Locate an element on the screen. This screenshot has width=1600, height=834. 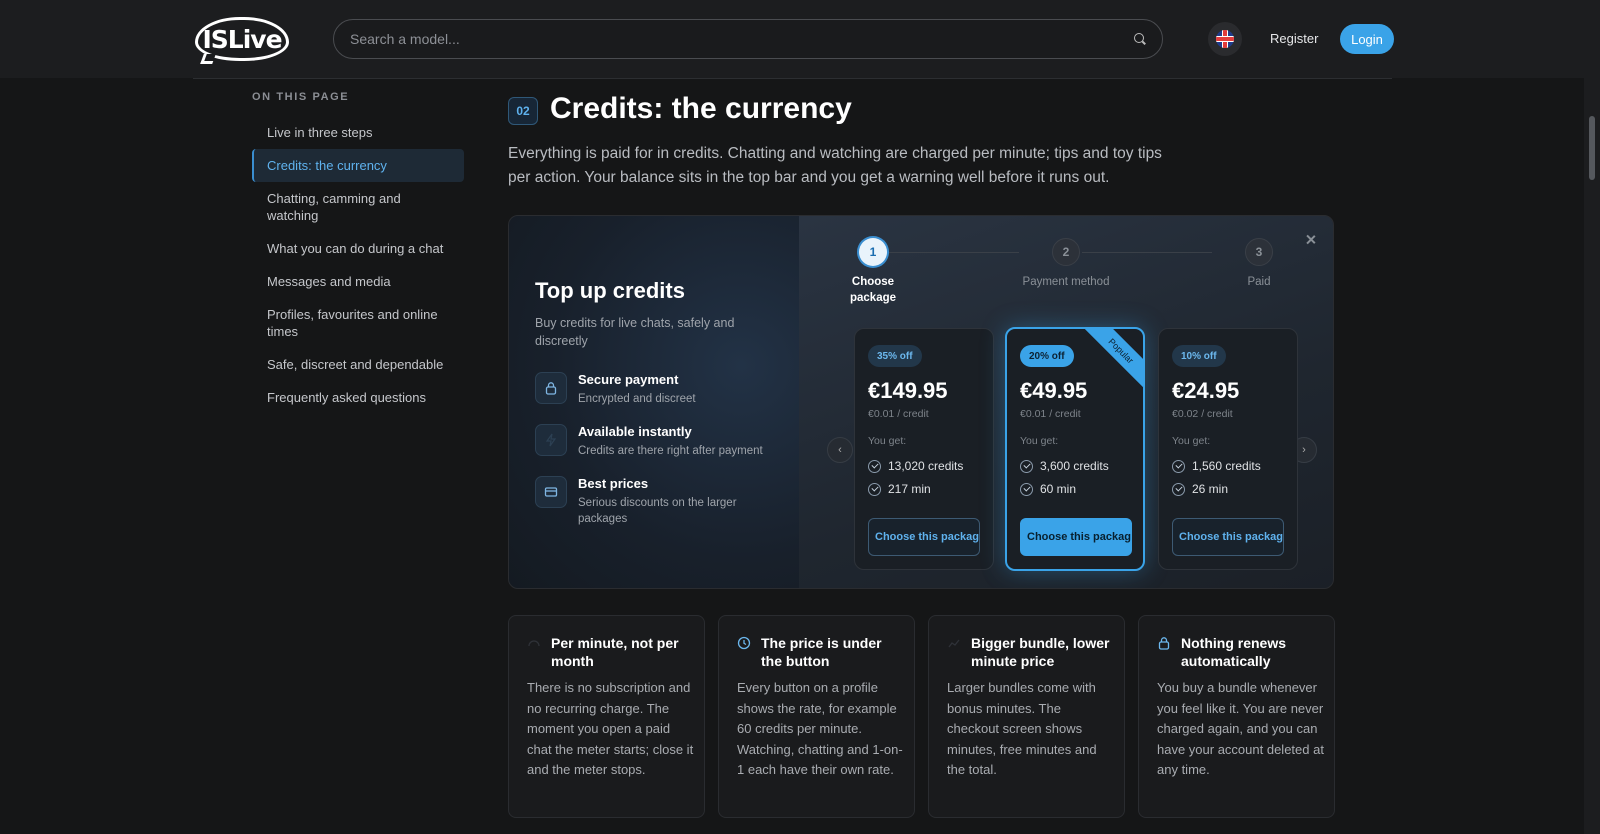
package-price: €24.95 is located at coordinates (1206, 390).